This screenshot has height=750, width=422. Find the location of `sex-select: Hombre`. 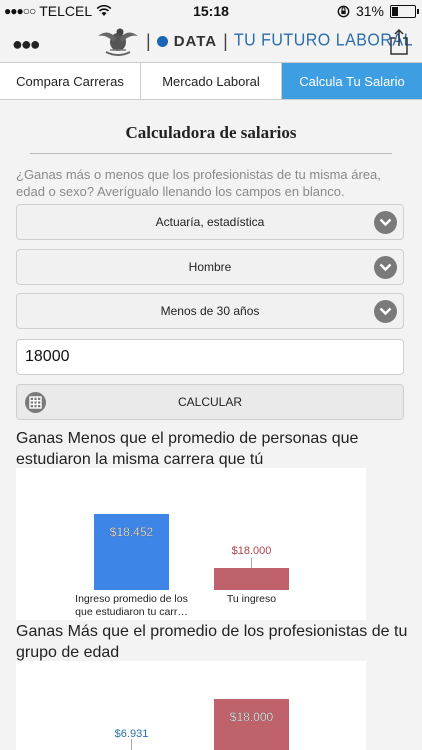

sex-select: Hombre is located at coordinates (210, 267).